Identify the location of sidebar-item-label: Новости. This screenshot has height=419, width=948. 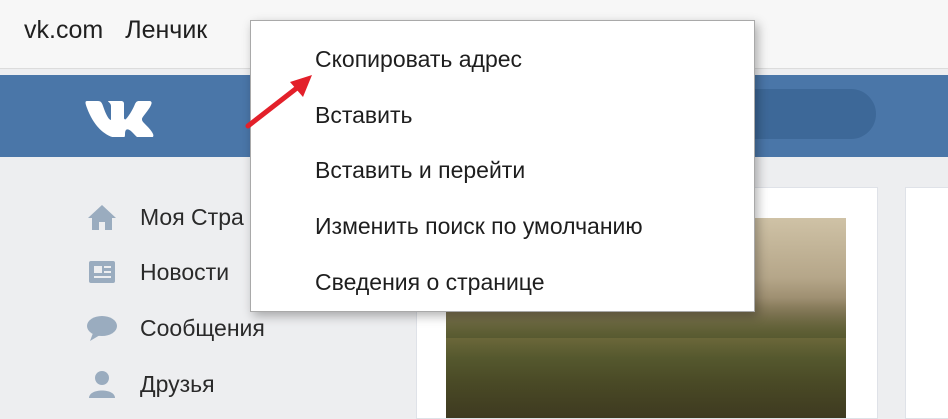
(185, 271).